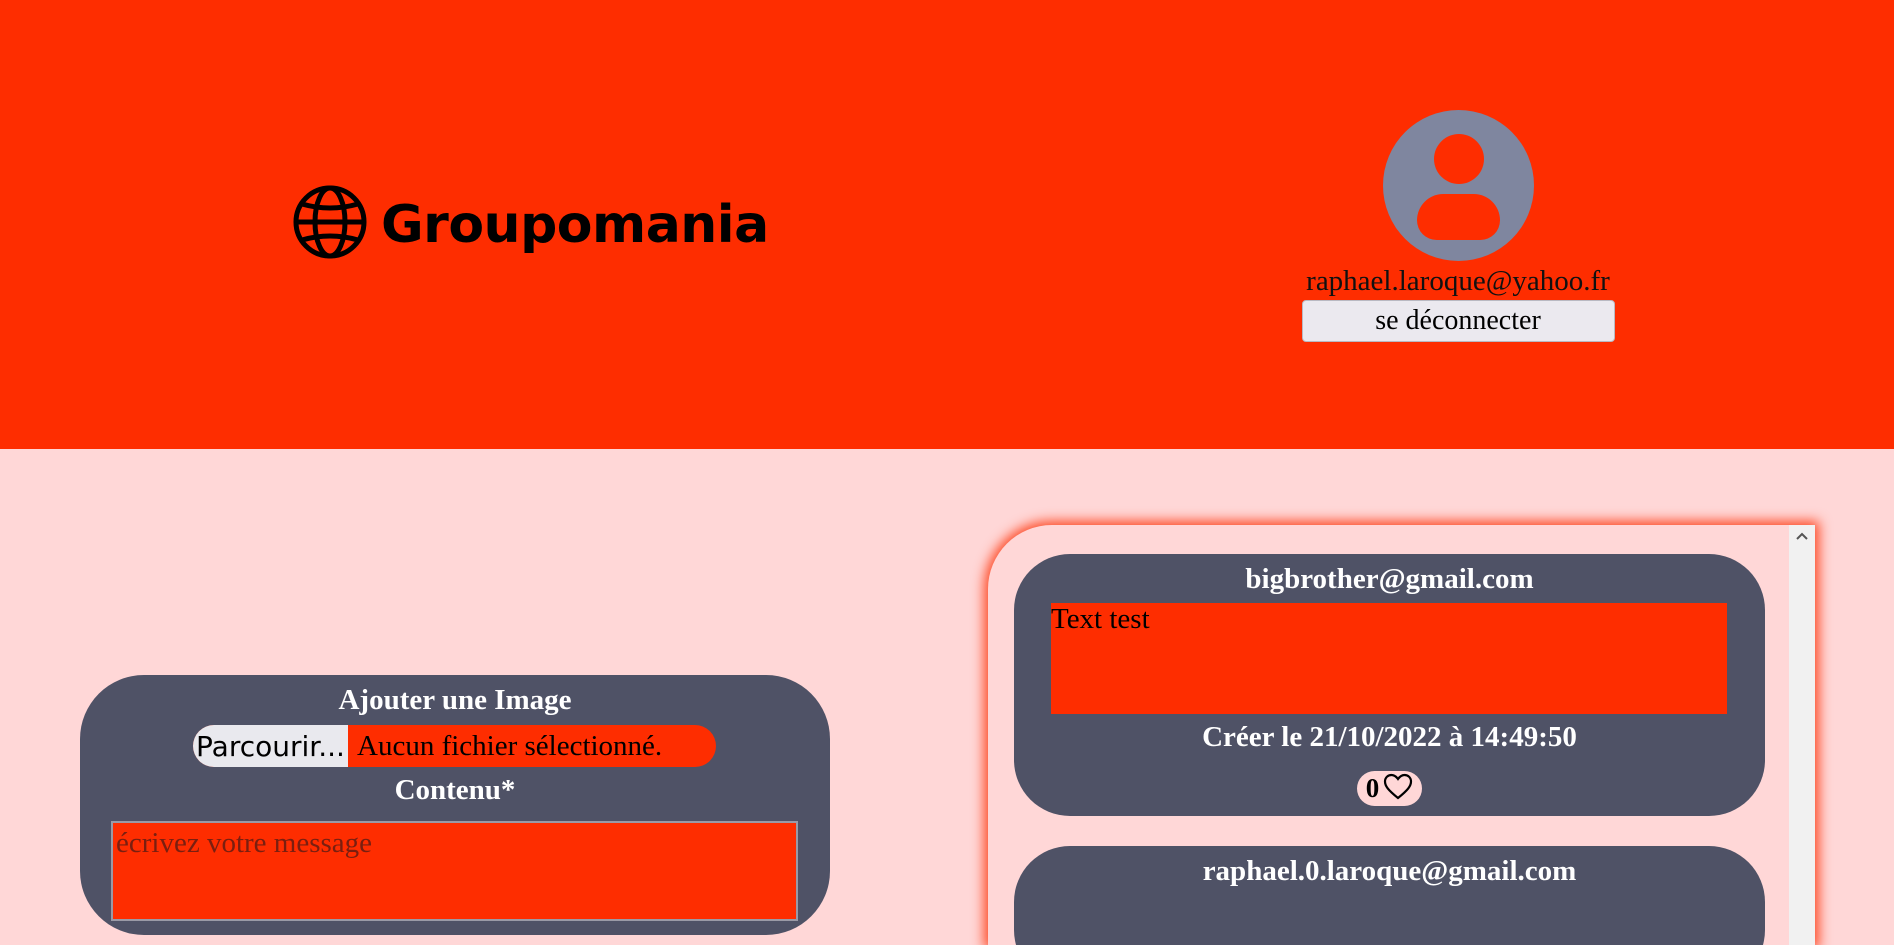 This screenshot has width=1894, height=945. I want to click on post-author: bigbrother@gmail.com, so click(1389, 579).